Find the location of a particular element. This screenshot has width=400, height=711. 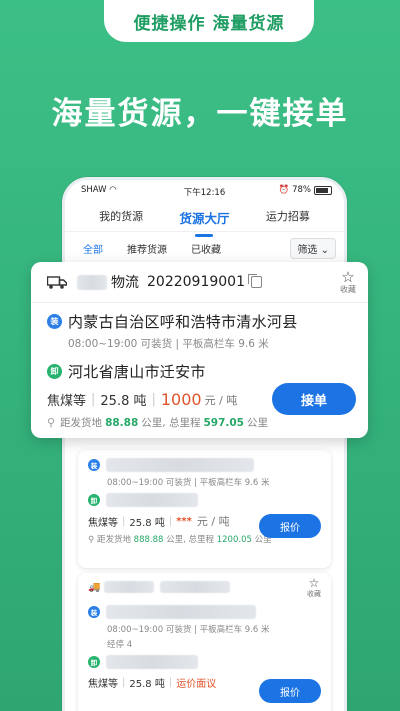

filter-all: 全部 is located at coordinates (93, 248).